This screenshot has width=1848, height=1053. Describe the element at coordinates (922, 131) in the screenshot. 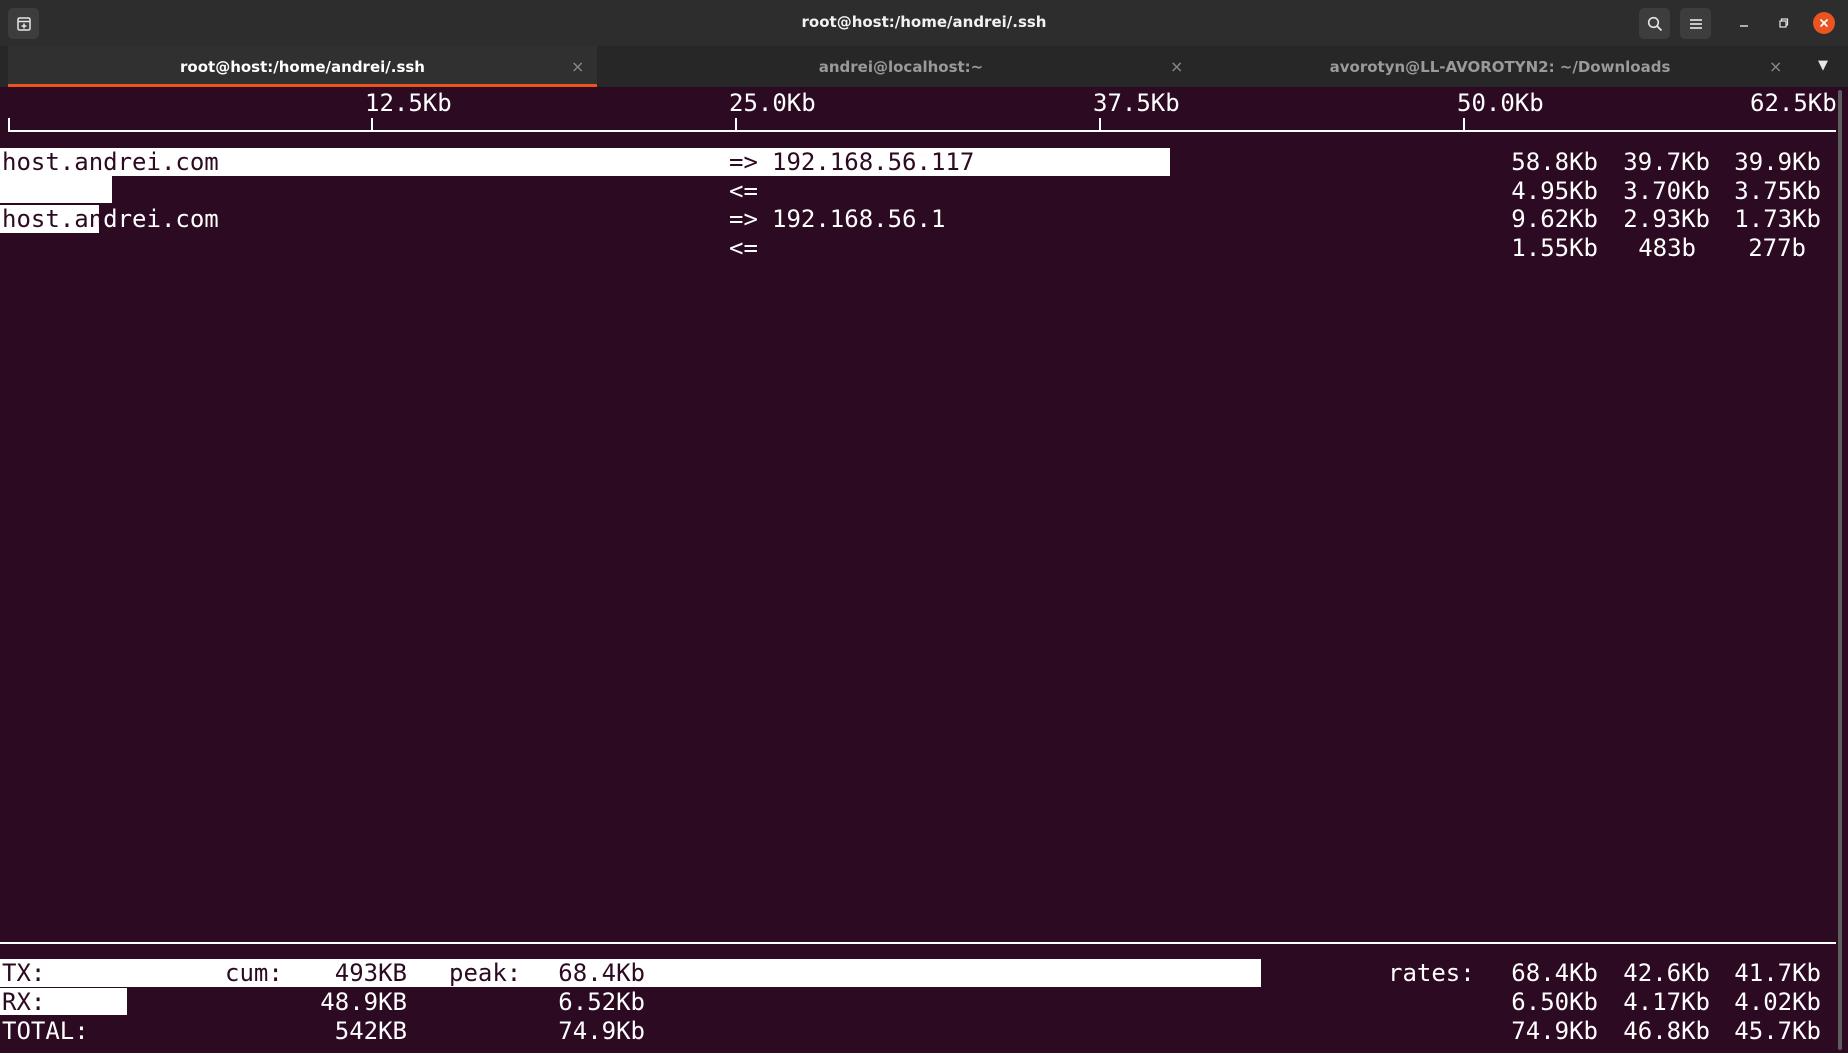

I see `scale-axis-line` at that location.